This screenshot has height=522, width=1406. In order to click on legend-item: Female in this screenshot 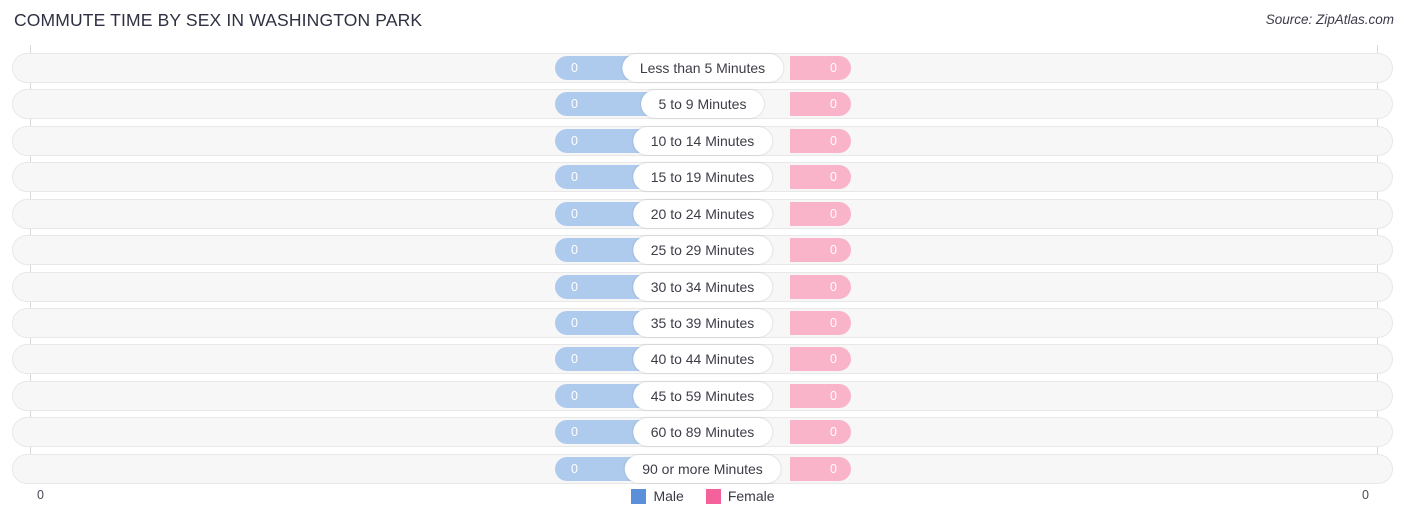, I will do `click(740, 496)`.